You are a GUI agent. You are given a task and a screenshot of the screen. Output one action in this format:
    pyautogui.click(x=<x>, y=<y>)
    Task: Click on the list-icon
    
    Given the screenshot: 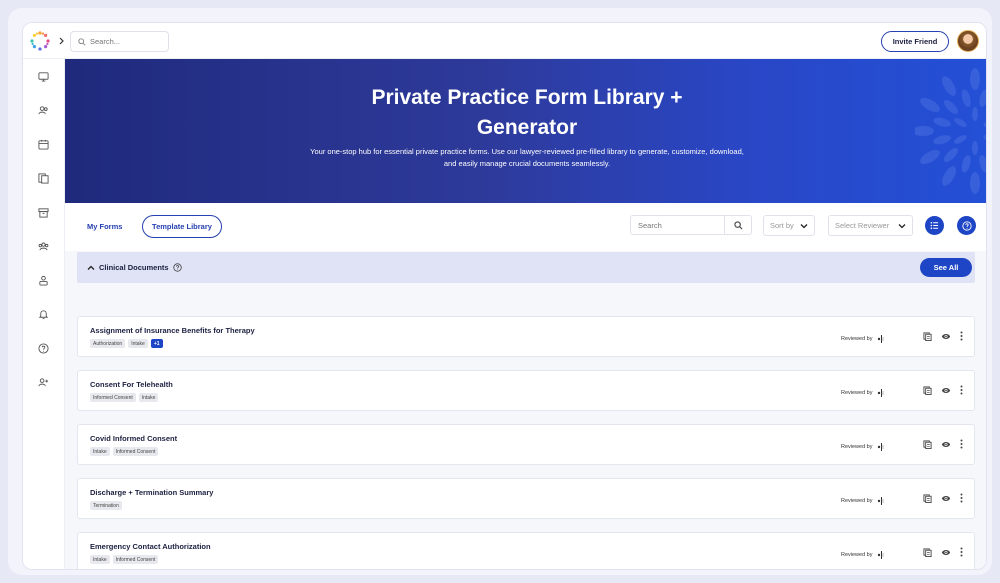 What is the action you would take?
    pyautogui.click(x=934, y=225)
    